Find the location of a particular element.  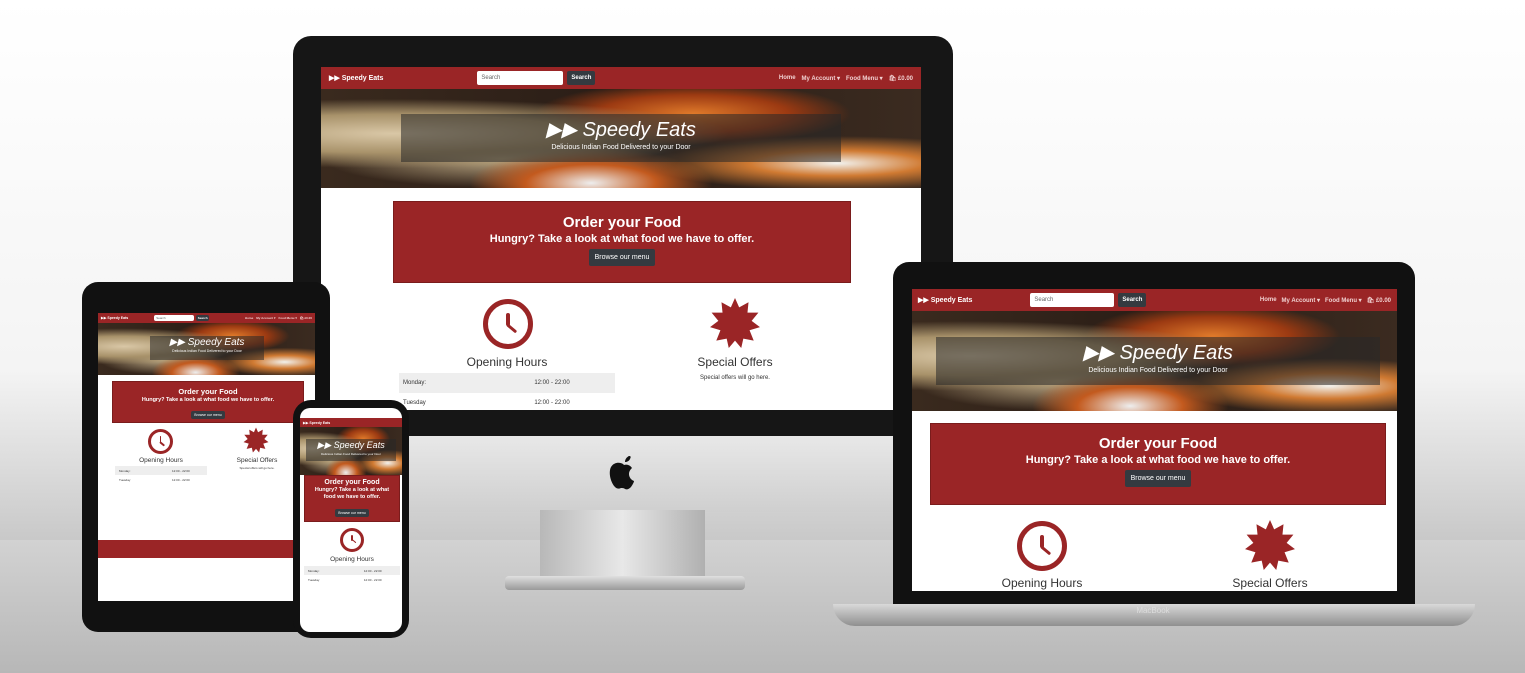

navbar: ▶▶ Speedy Eats is located at coordinates (351, 422).